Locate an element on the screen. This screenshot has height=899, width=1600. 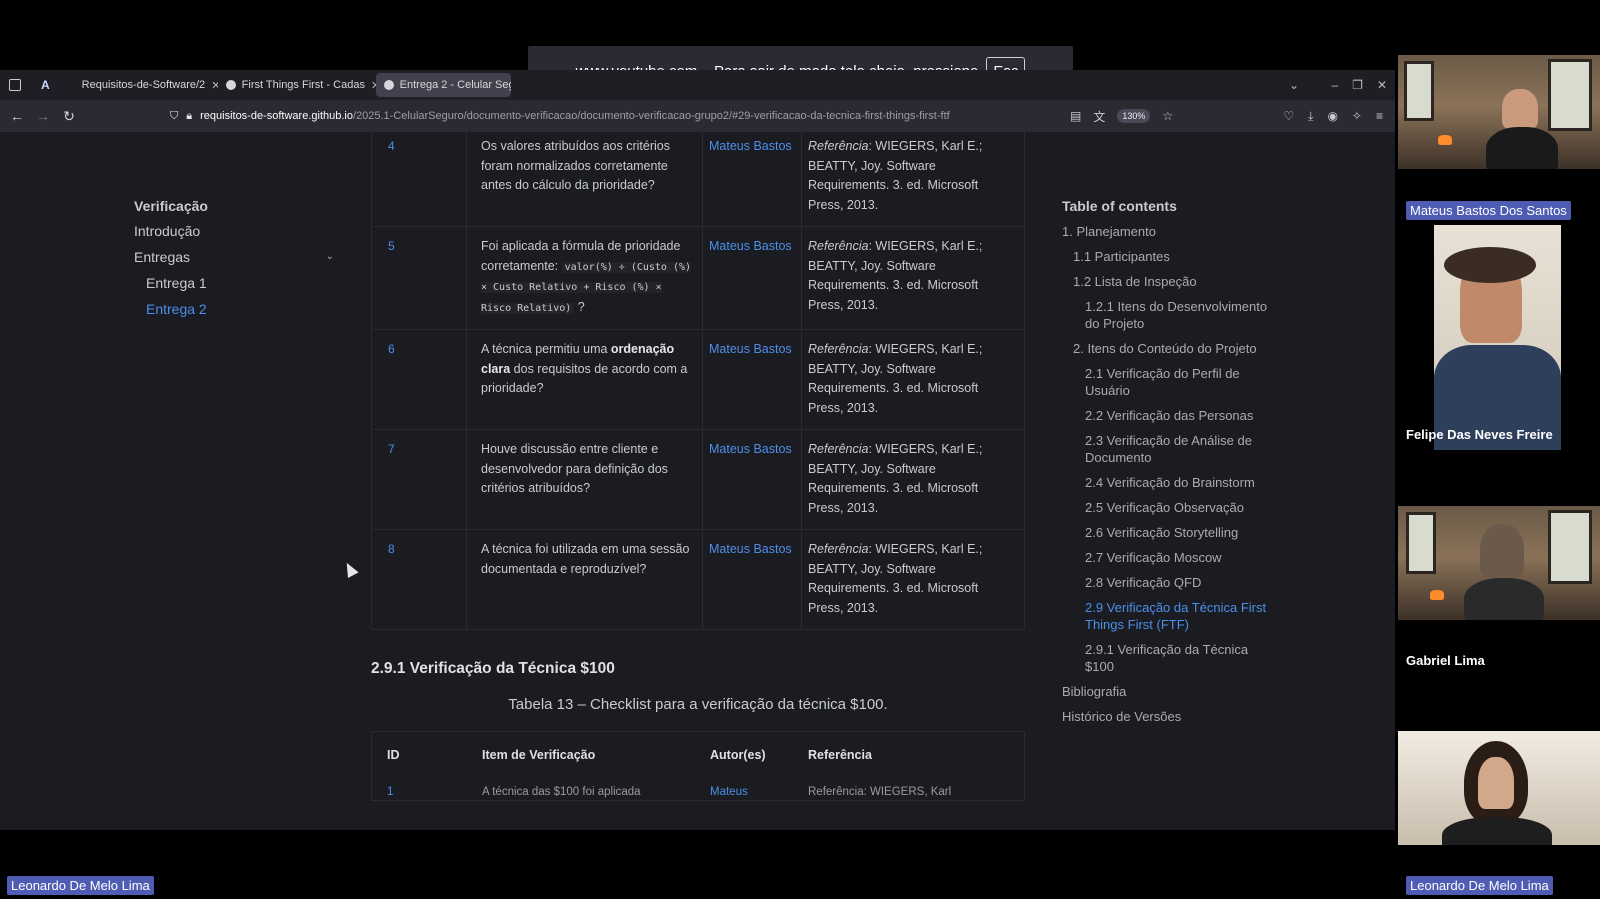
toc-title: Table of contents is located at coordinates (1119, 206).